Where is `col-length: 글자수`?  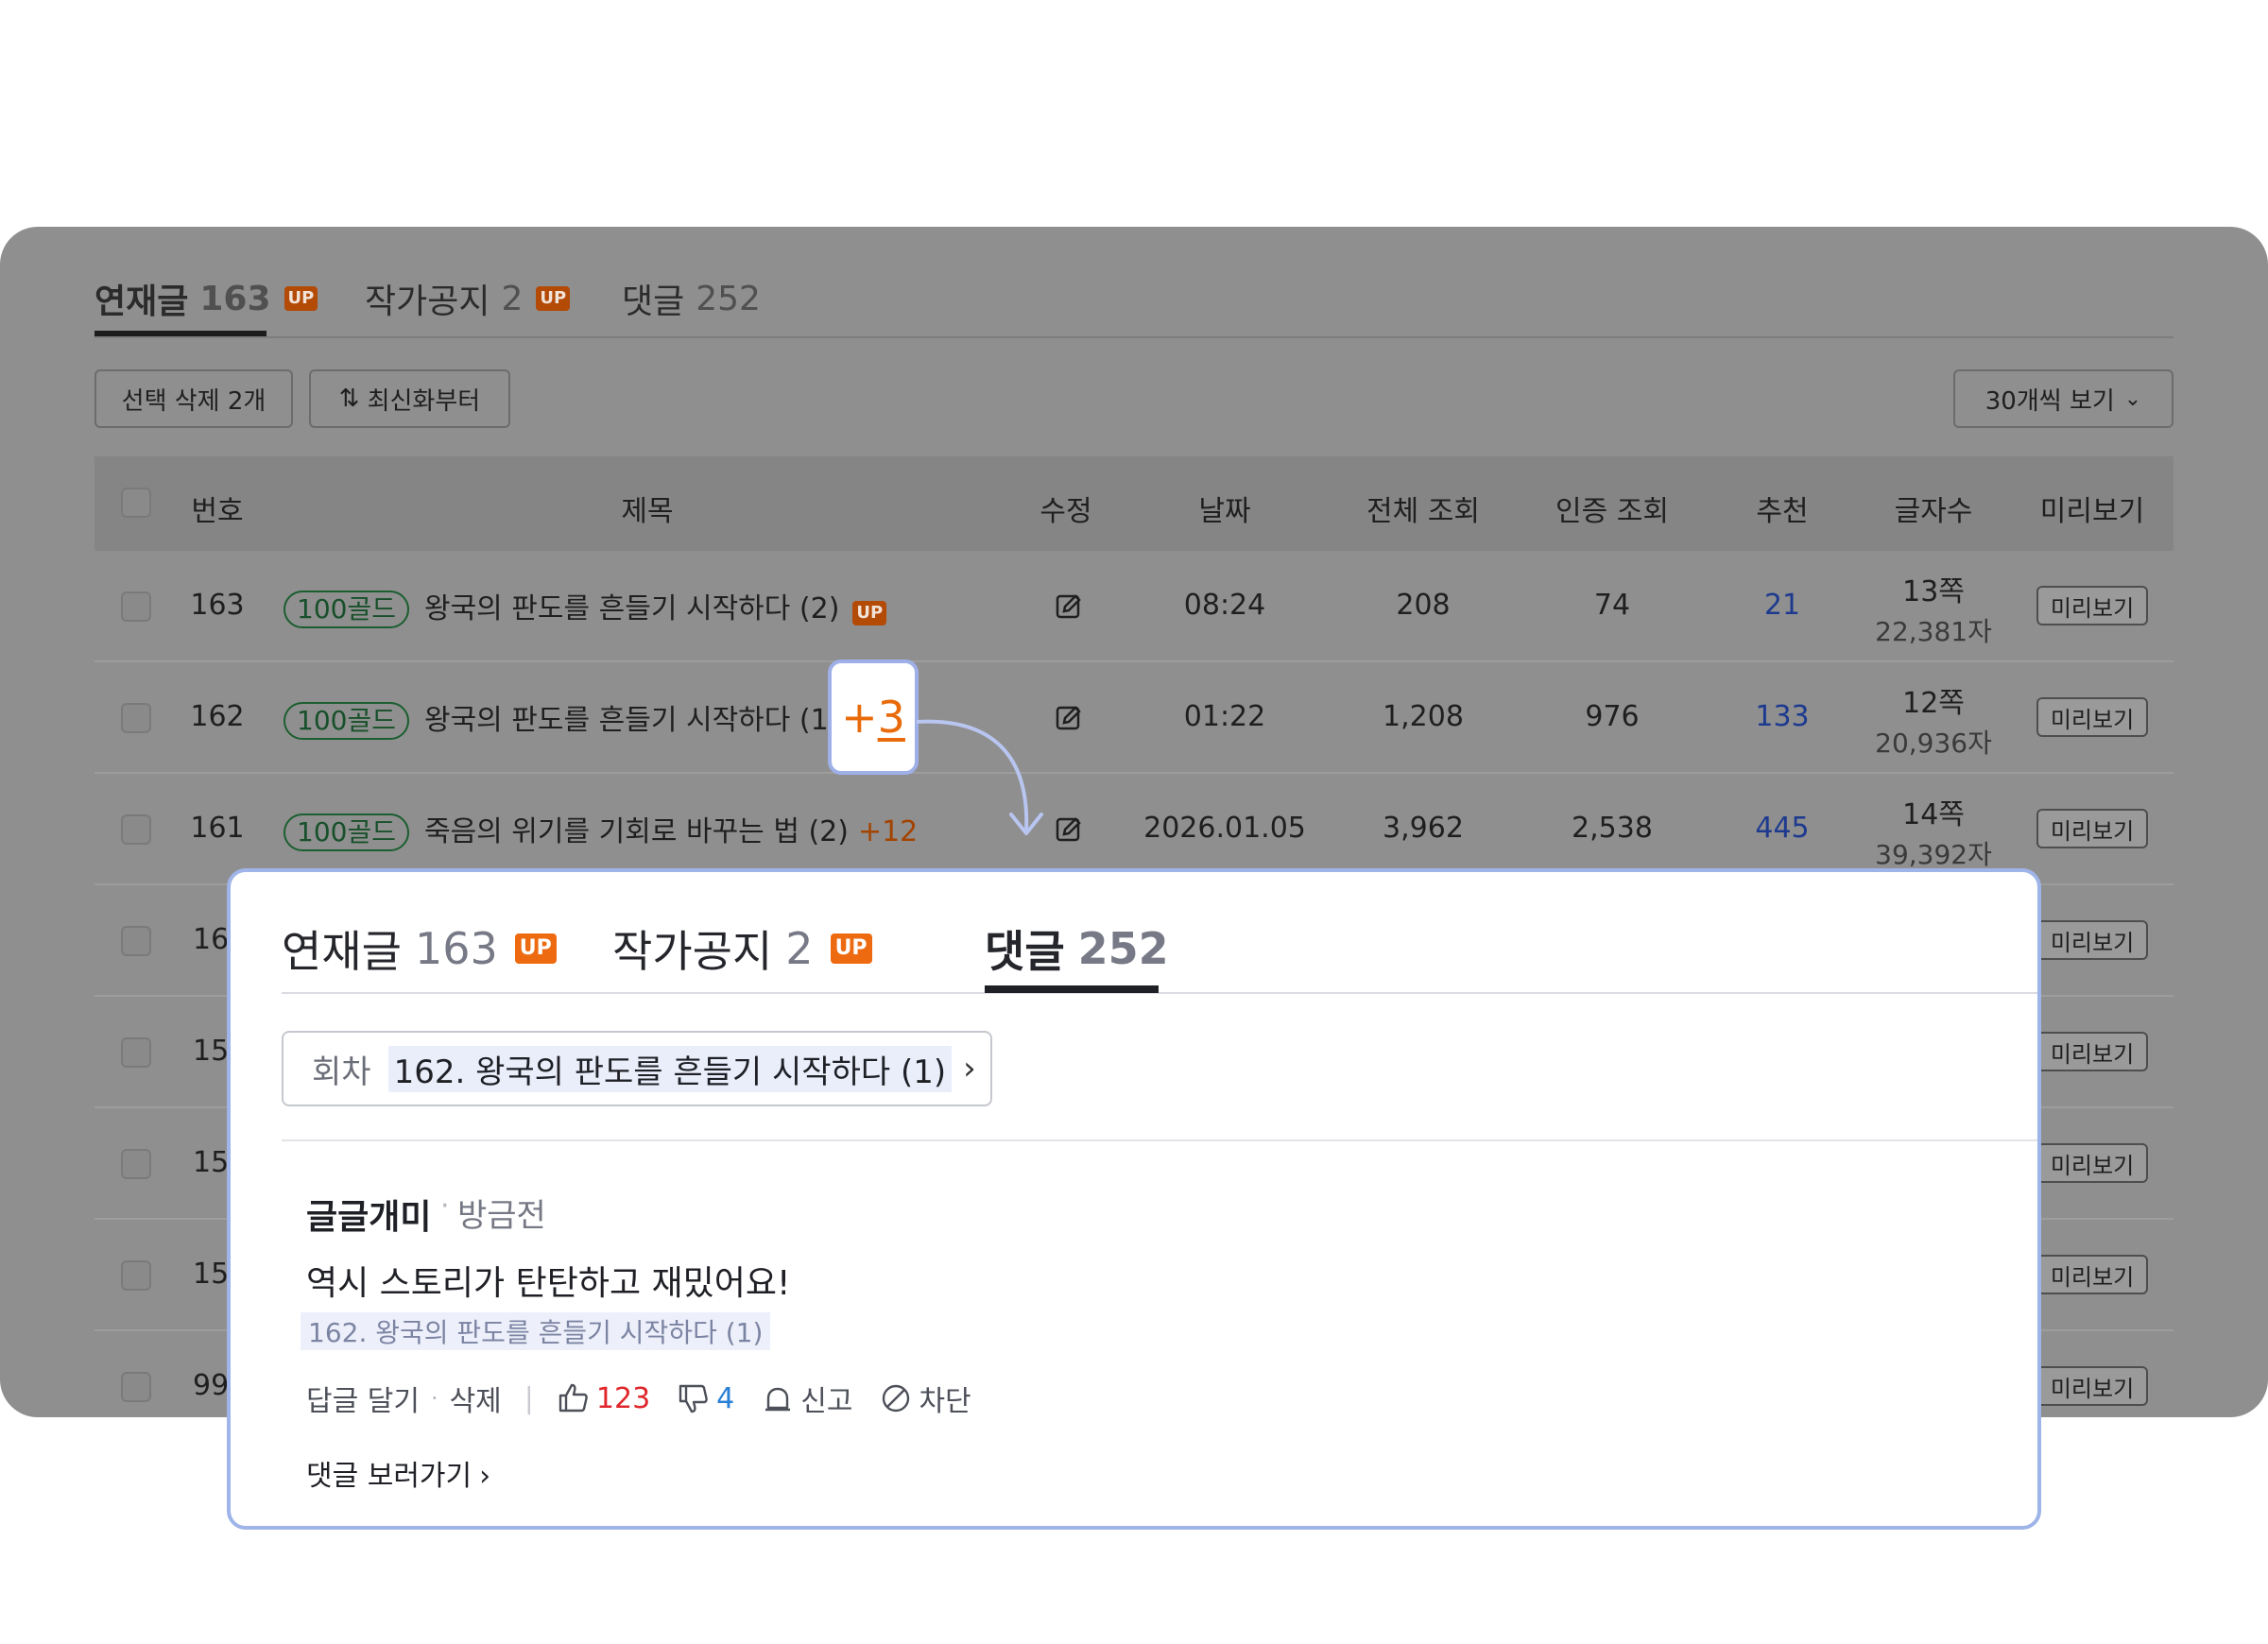 col-length: 글자수 is located at coordinates (1933, 511).